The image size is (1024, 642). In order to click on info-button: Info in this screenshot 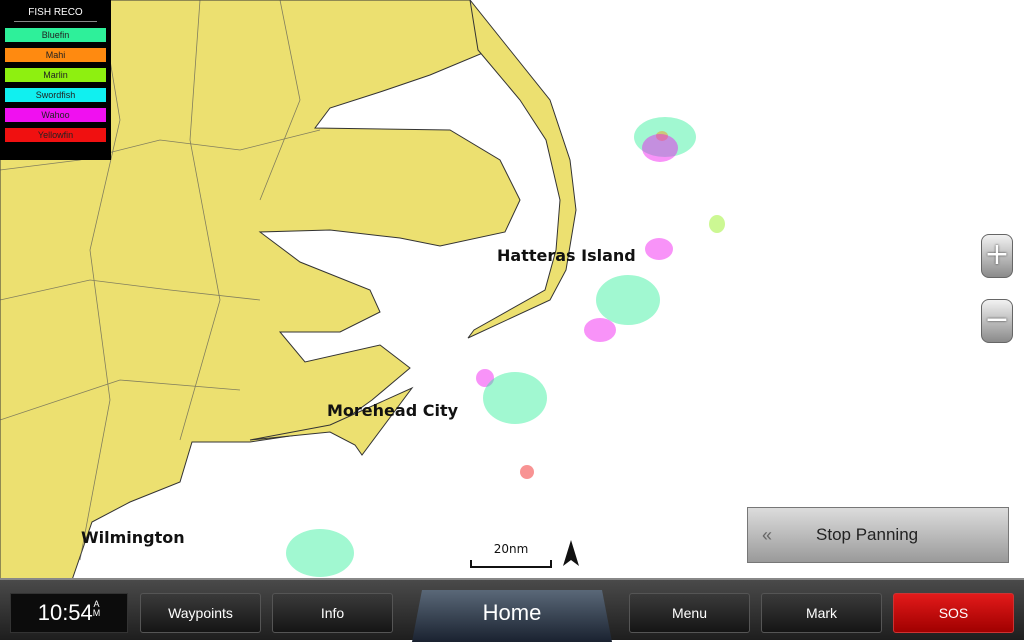, I will do `click(332, 613)`.